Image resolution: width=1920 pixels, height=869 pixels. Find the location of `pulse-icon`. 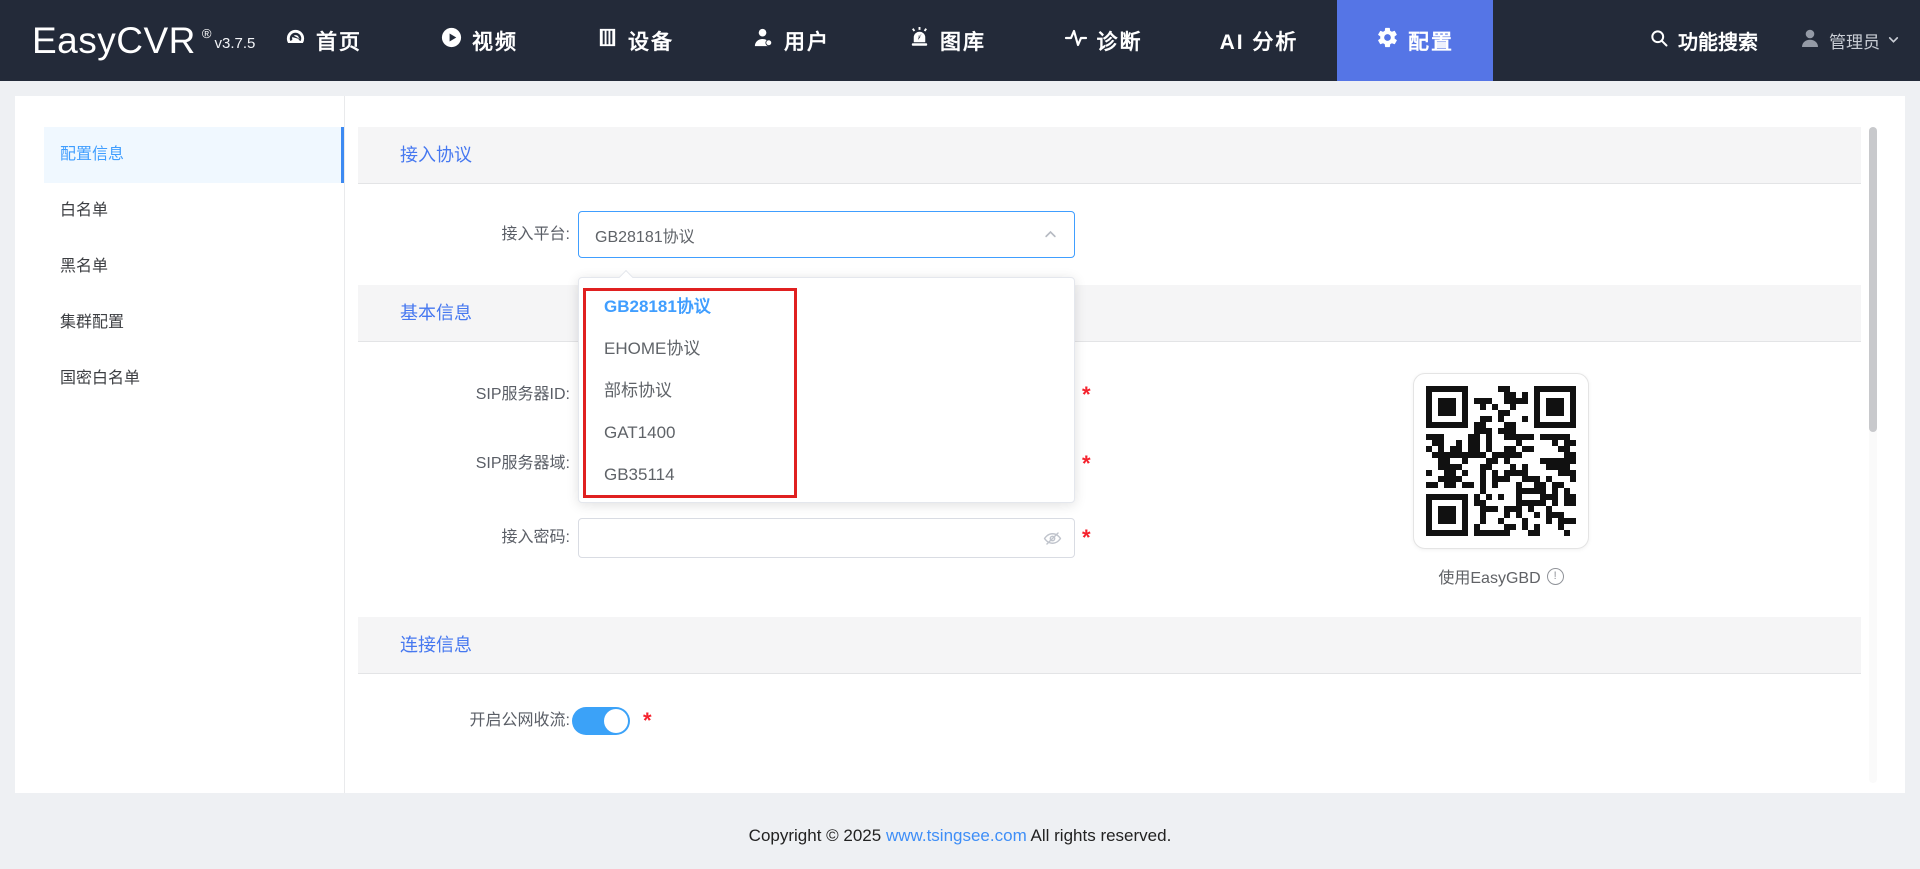

pulse-icon is located at coordinates (1076, 41).